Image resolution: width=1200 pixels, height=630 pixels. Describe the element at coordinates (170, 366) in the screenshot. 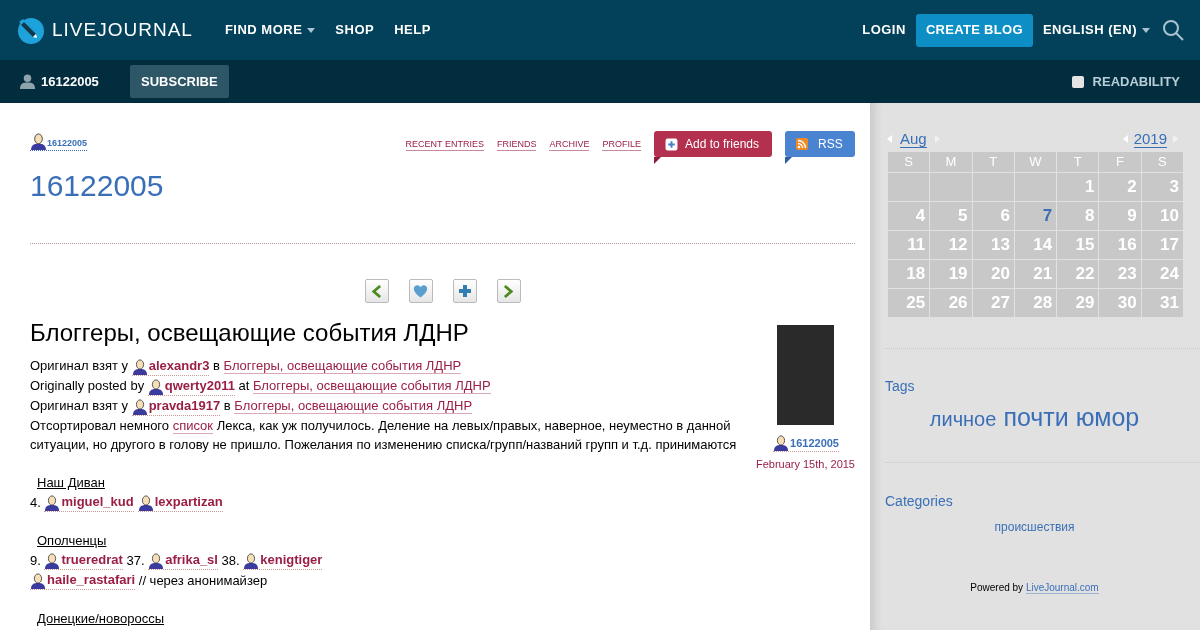

I see `user-link: alexandr3` at that location.